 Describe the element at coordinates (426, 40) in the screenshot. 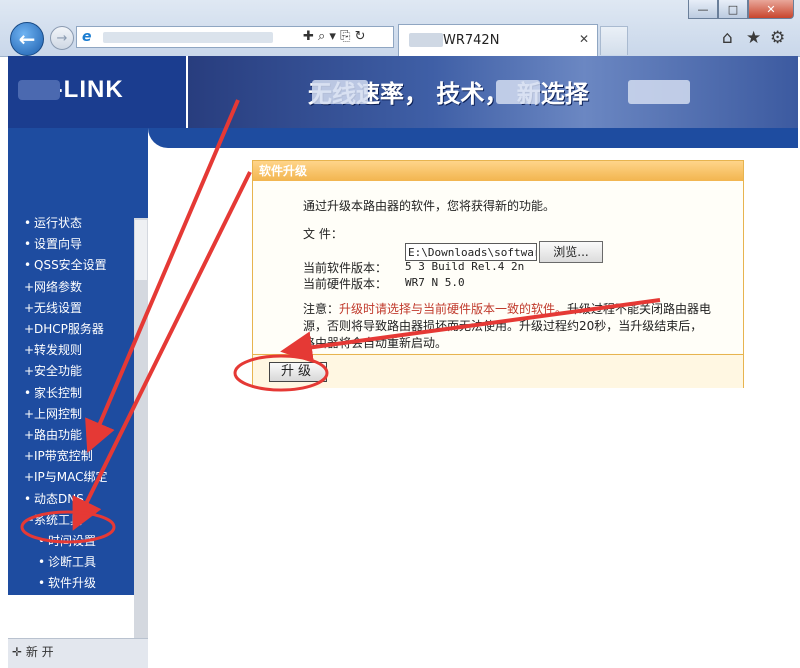

I see `tab-favicon-redacted` at that location.